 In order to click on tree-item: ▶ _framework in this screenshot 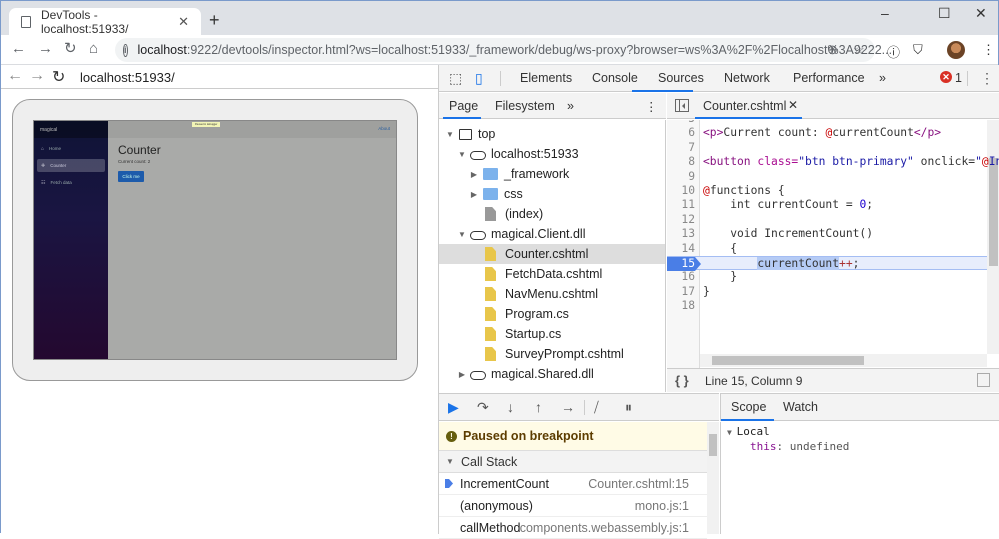, I will do `click(552, 174)`.